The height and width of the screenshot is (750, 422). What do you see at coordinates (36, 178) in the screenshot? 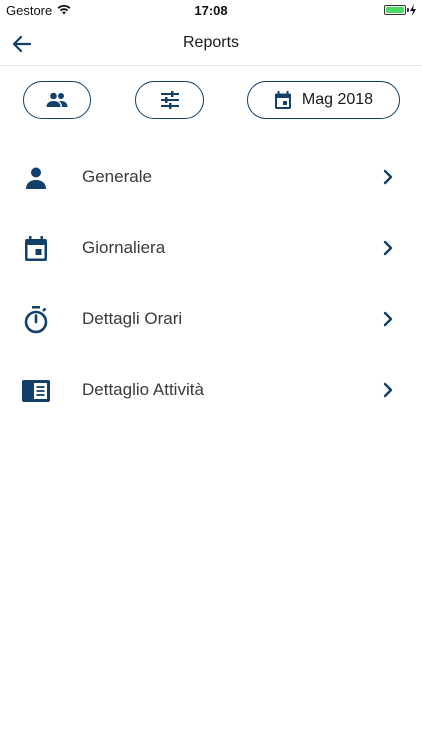
I see `person-icon` at bounding box center [36, 178].